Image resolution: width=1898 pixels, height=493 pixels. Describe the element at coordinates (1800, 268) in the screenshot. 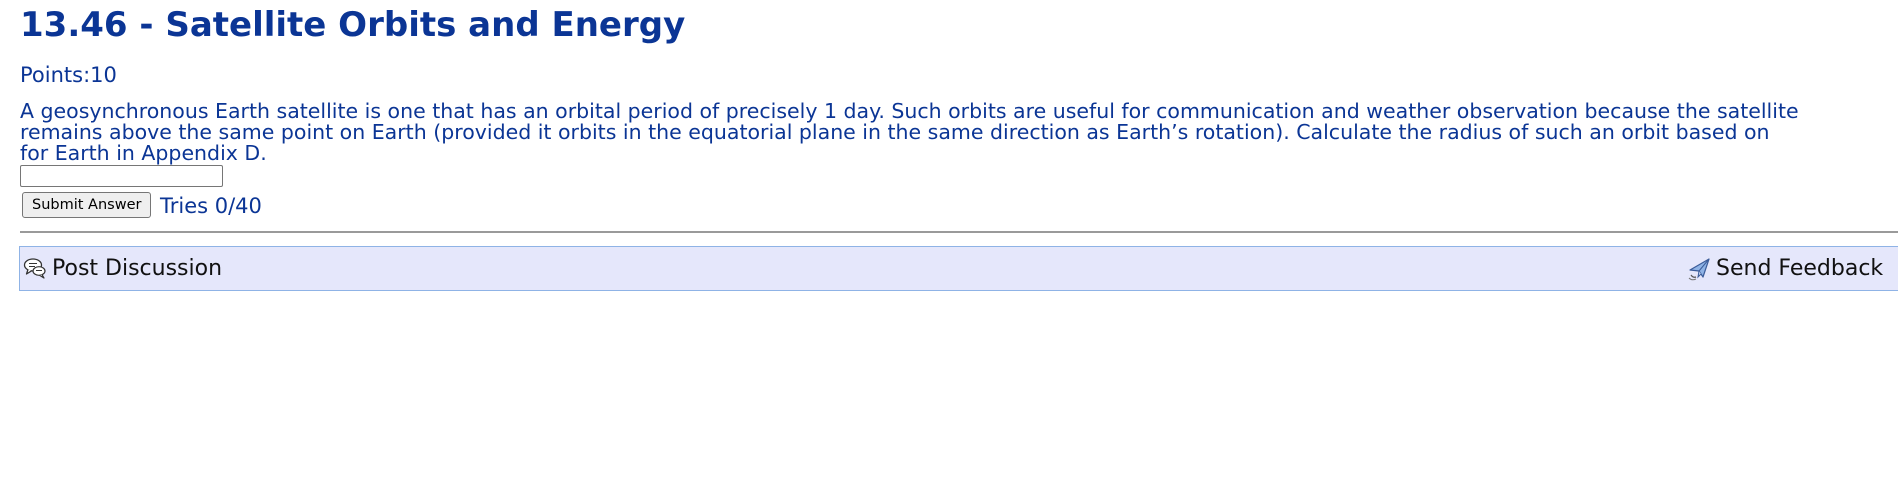

I see `send-feedback-label: Send Feedback` at that location.